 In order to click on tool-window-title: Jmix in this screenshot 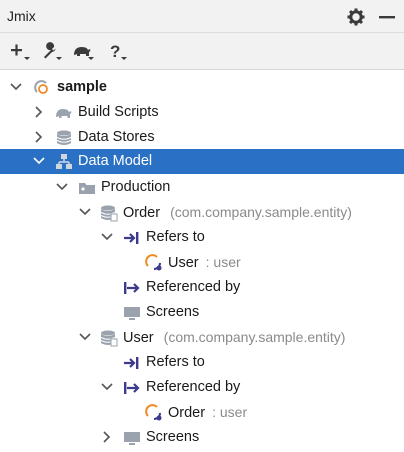, I will do `click(21, 16)`.